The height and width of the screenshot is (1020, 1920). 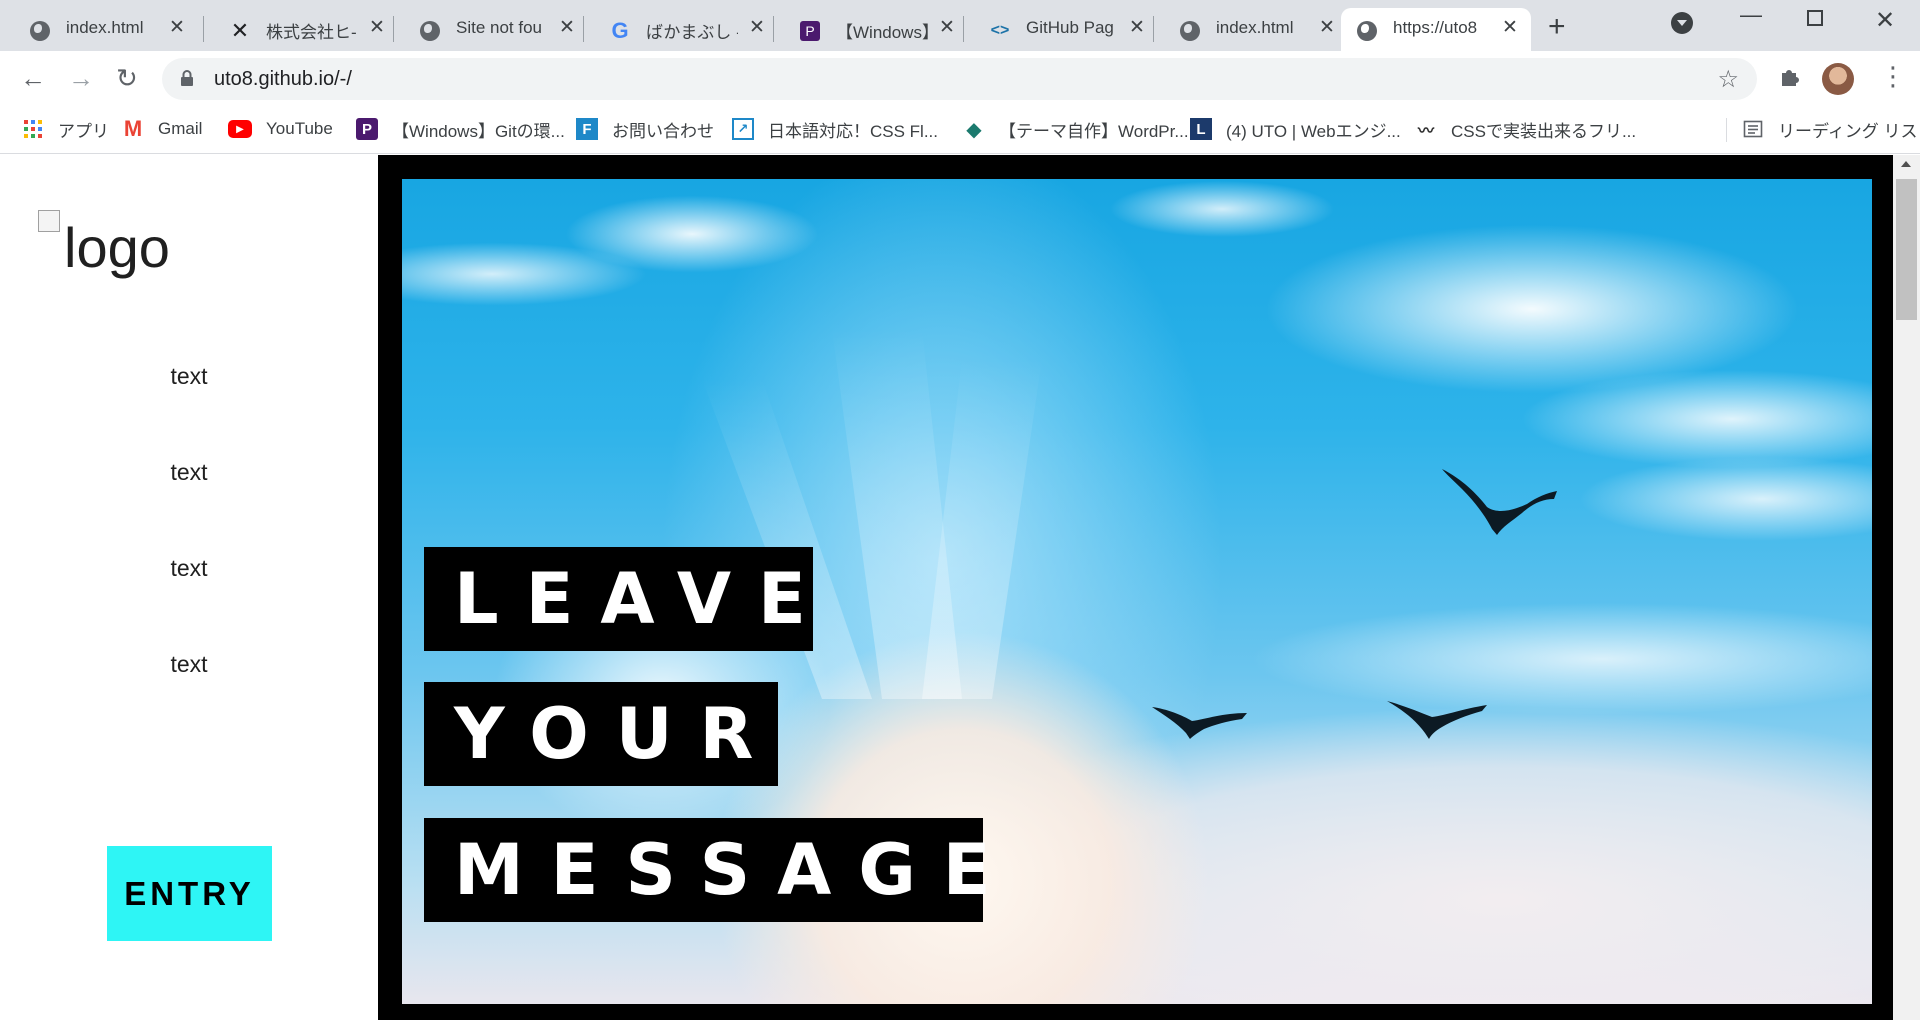 What do you see at coordinates (127, 78) in the screenshot?
I see `reload-button: ↻` at bounding box center [127, 78].